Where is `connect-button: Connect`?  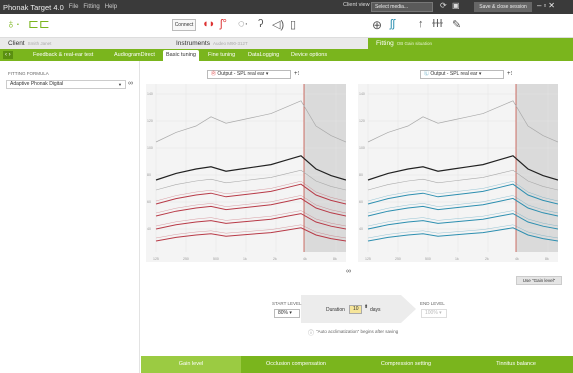 connect-button: Connect is located at coordinates (184, 25).